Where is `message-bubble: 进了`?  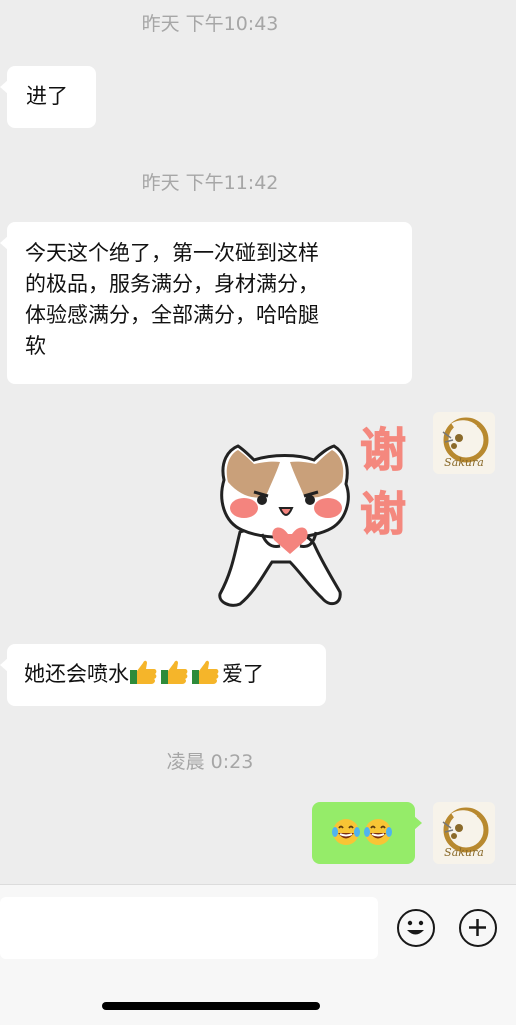 message-bubble: 进了 is located at coordinates (48, 97).